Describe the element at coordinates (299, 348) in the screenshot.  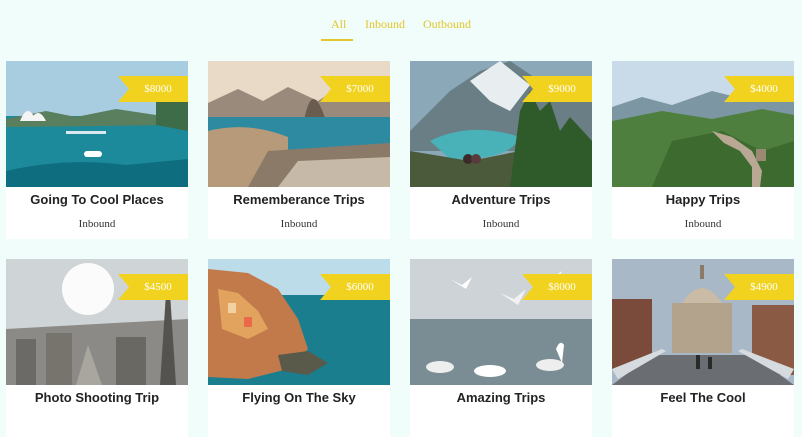
I see `trip-card: $6000 Flying On The Sky` at that location.